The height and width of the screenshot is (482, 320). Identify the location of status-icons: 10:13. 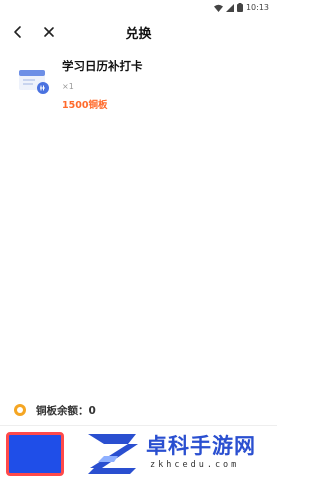
(241, 7).